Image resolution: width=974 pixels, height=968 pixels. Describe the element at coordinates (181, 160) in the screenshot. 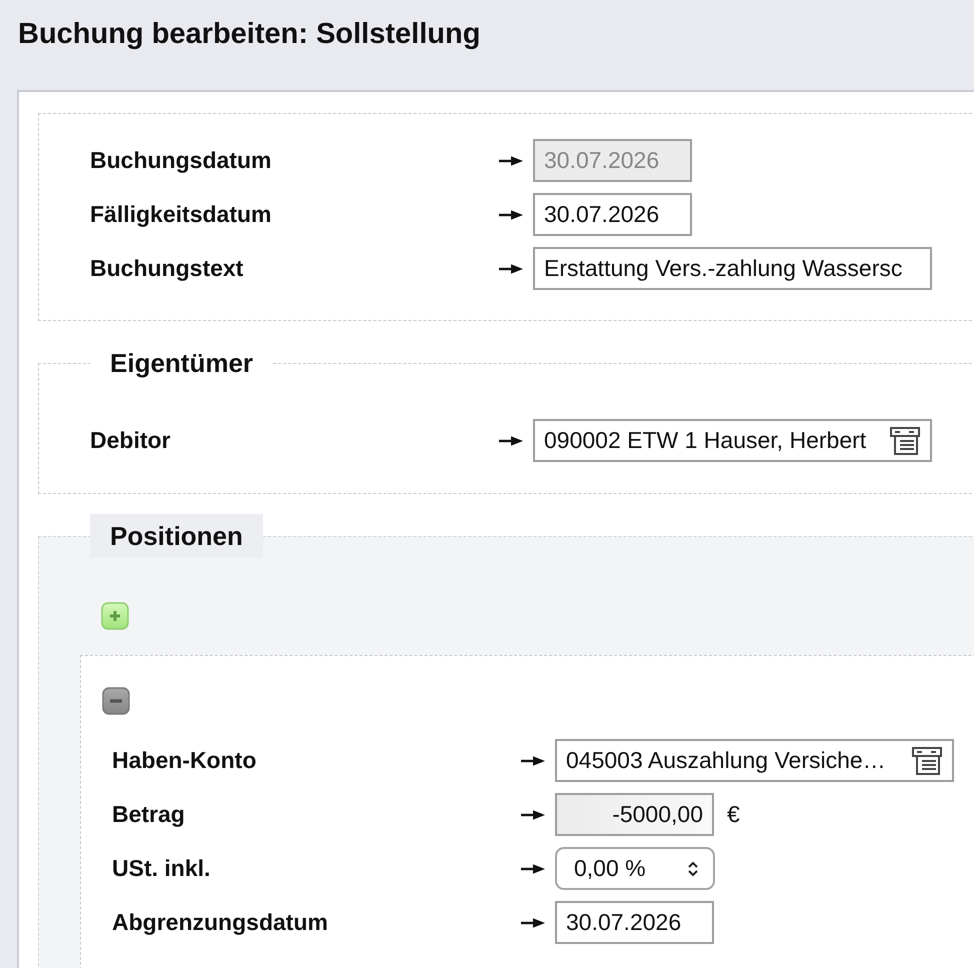

I see `field-label: Buchungsdatum` at that location.